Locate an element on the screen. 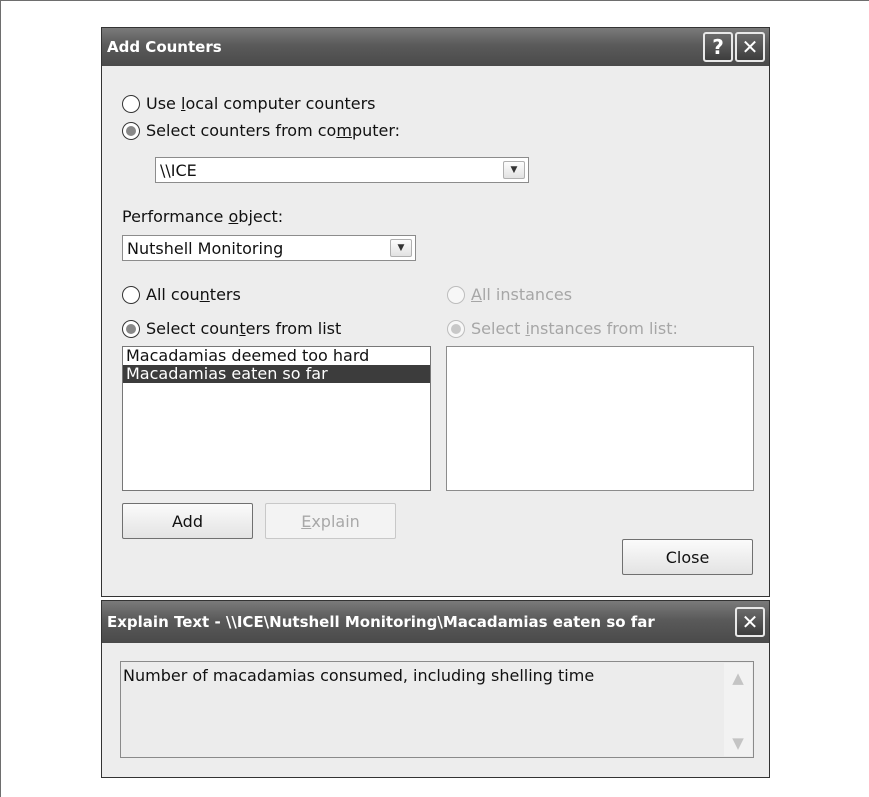 This screenshot has width=869, height=797. select-counters-from-list-label: Select counters from list is located at coordinates (243, 328).